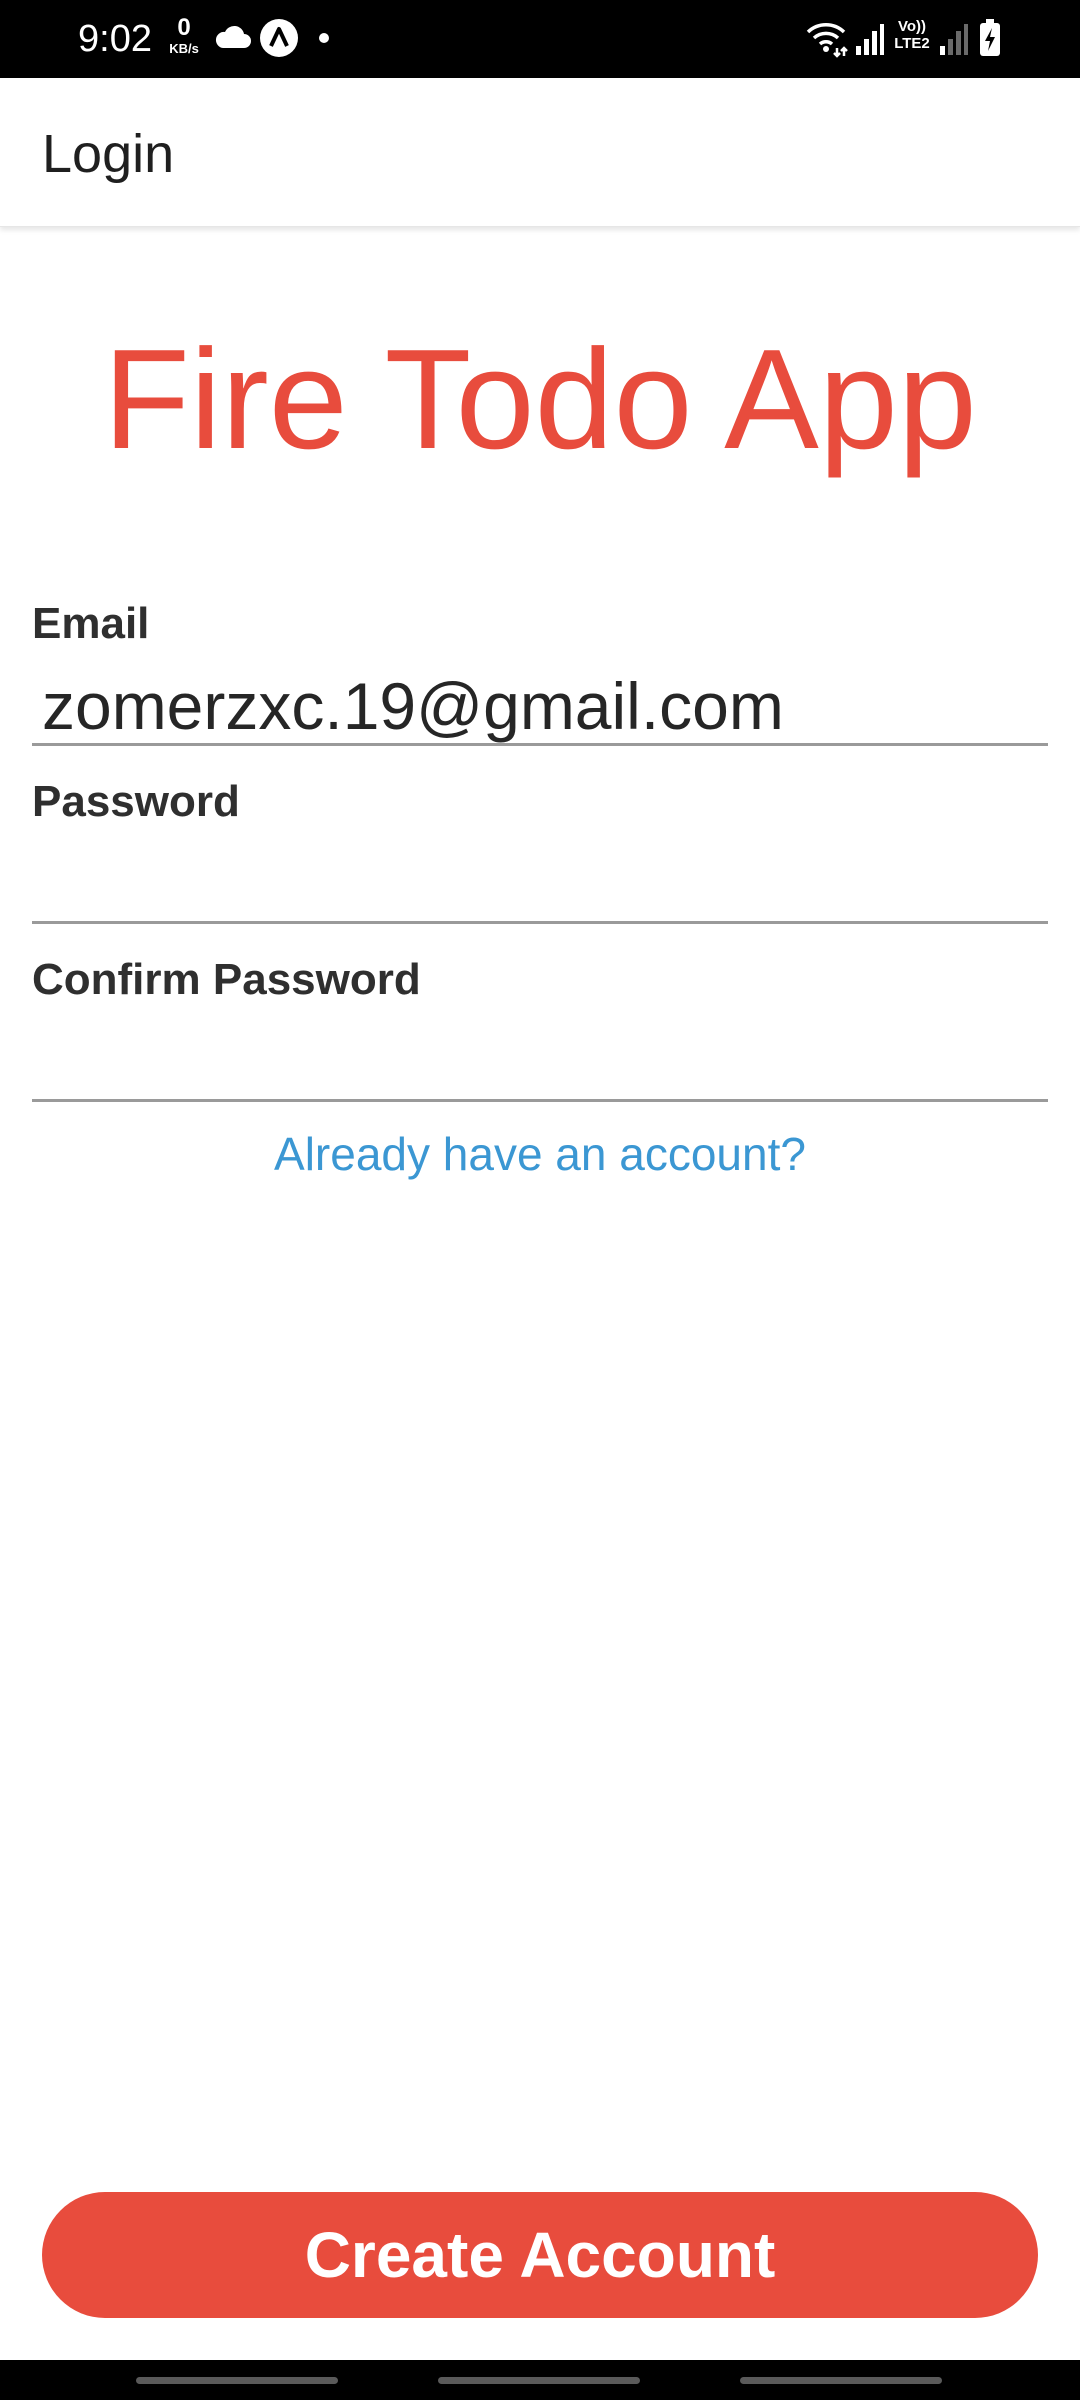 Image resolution: width=1080 pixels, height=2400 pixels. Describe the element at coordinates (233, 36) in the screenshot. I see `cloud-icon` at that location.